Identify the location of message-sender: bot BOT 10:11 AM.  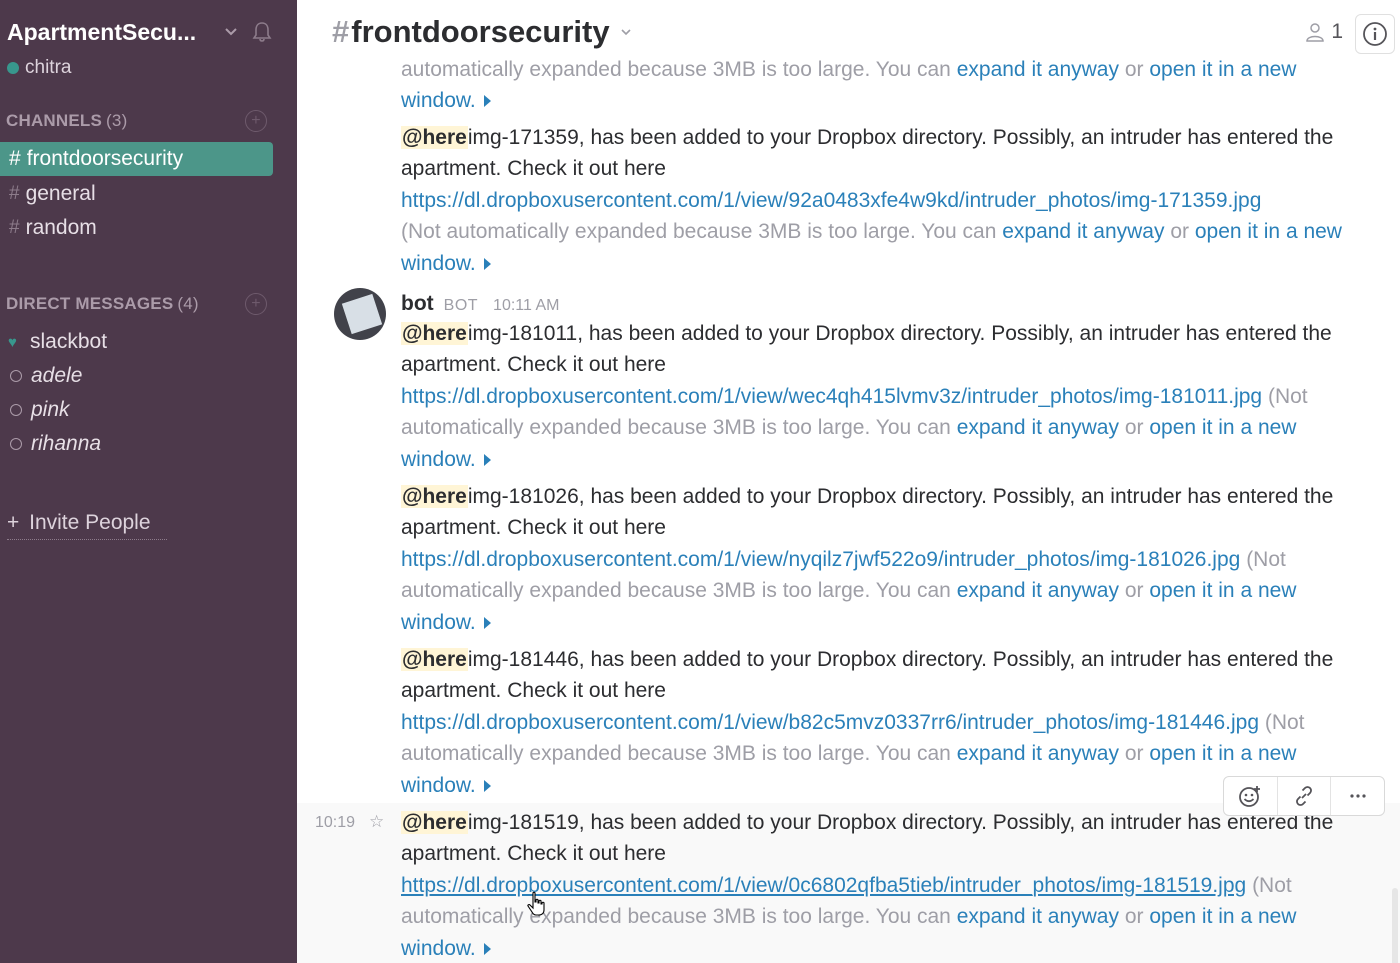
(480, 304).